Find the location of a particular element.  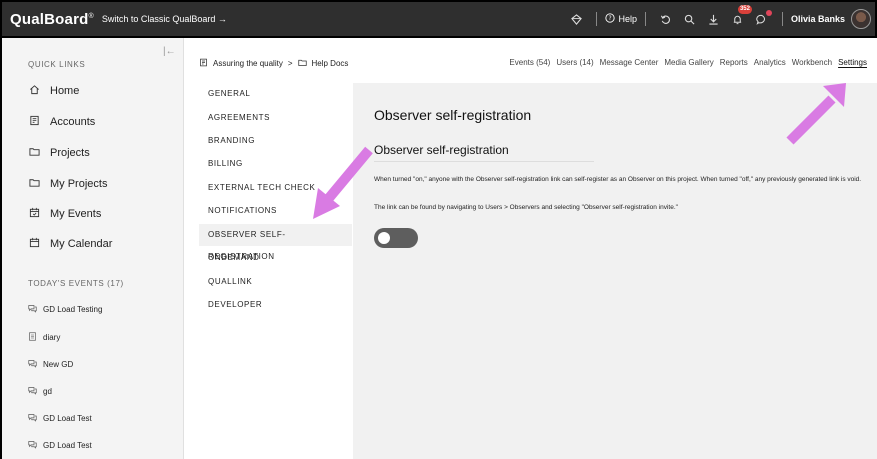

event-item: GD Load Testing is located at coordinates (65, 309).